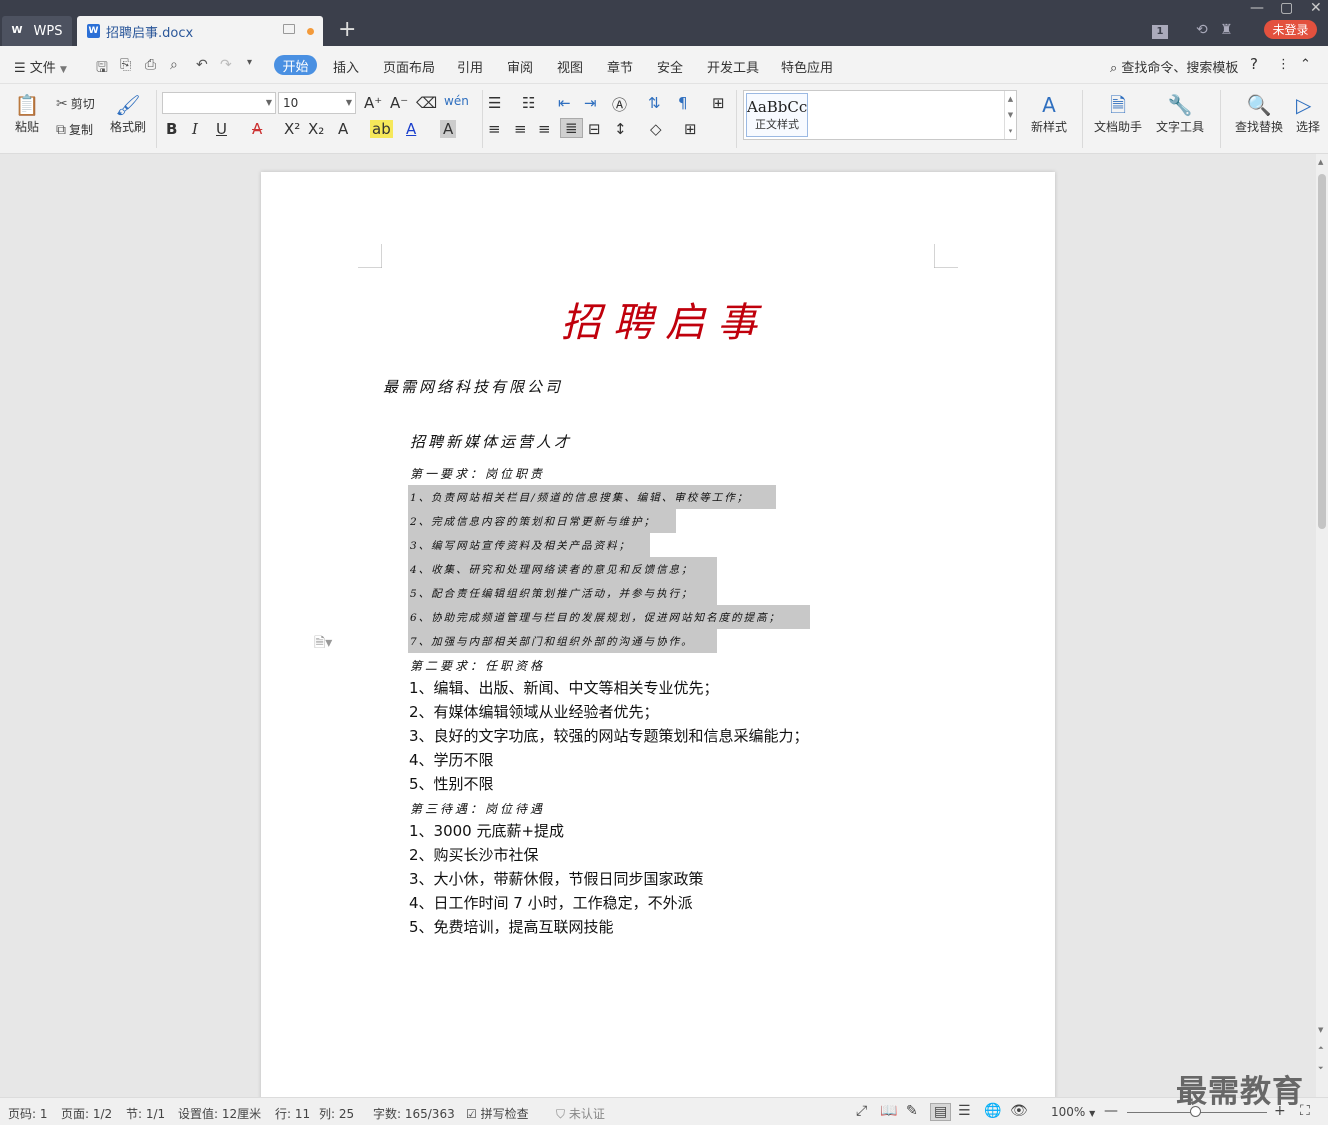 Image resolution: width=1328 pixels, height=1125 pixels. What do you see at coordinates (1321, 1048) in the screenshot?
I see `prev-page-icon: ⏶` at bounding box center [1321, 1048].